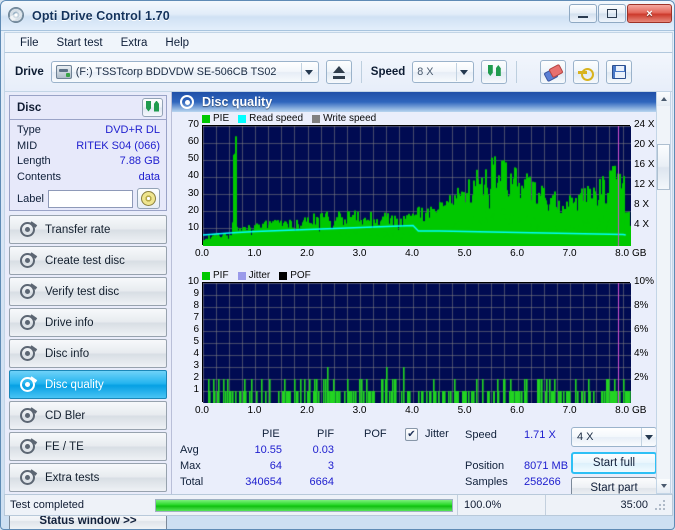 This screenshot has width=675, height=530. What do you see at coordinates (300, 275) in the screenshot?
I see `legend-label: POF` at bounding box center [300, 275].